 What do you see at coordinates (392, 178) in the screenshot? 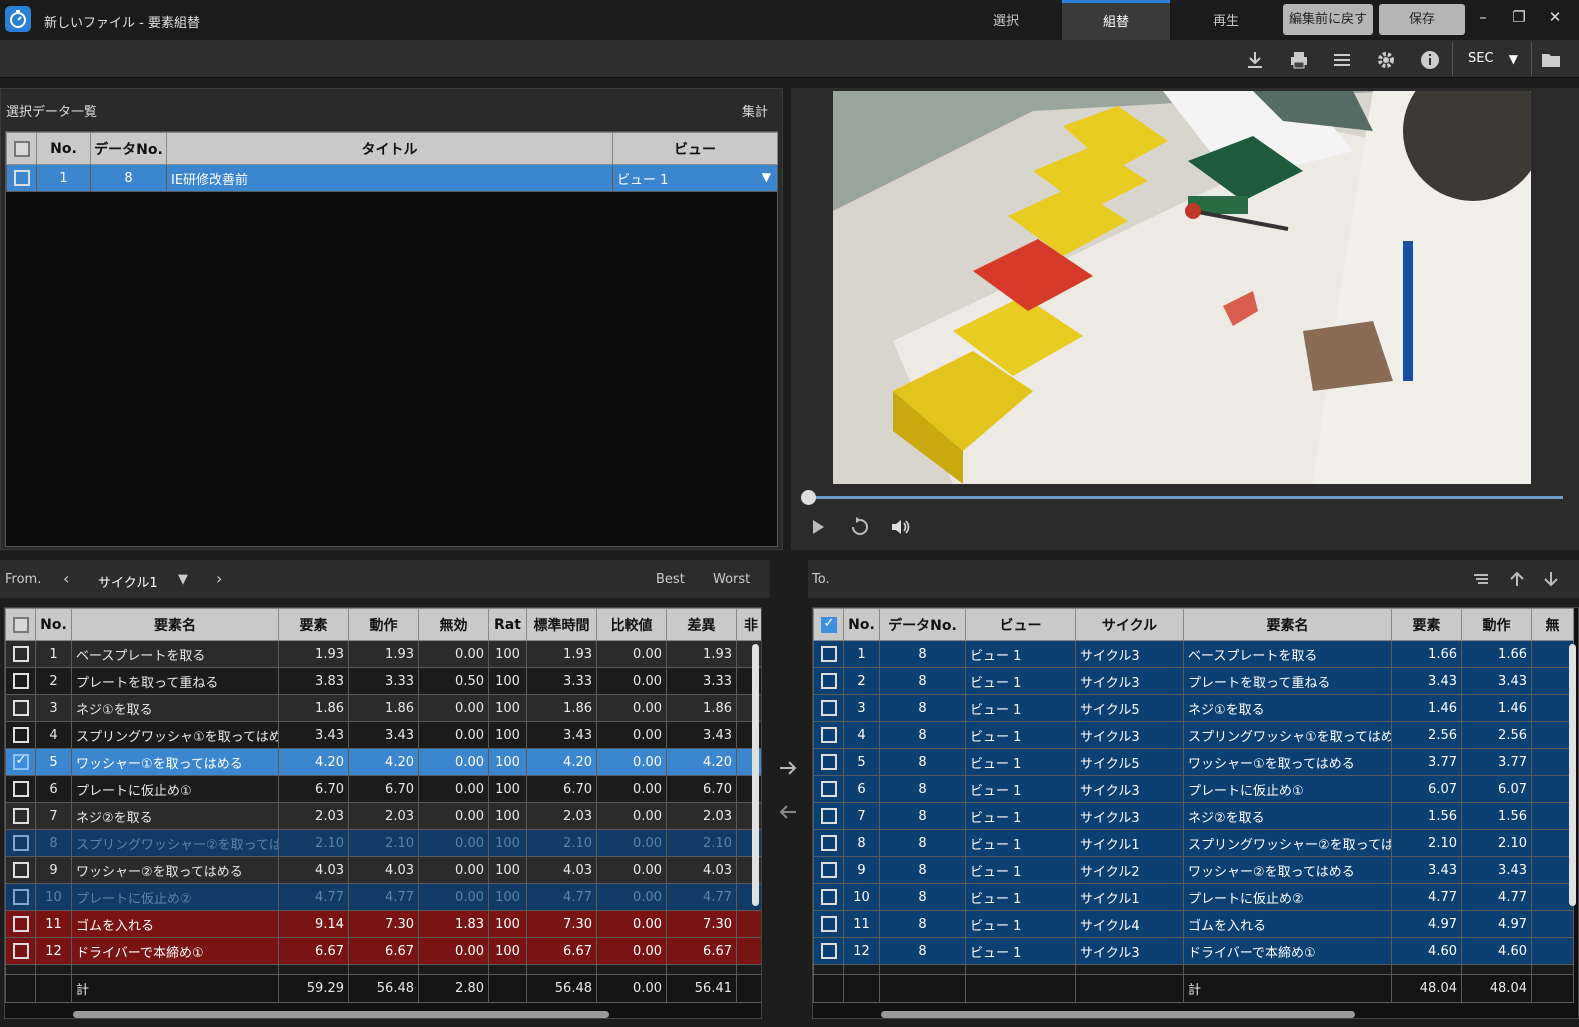
I see `table-row: 1 8 IE研修改善前 ビュー 1 ▼` at bounding box center [392, 178].